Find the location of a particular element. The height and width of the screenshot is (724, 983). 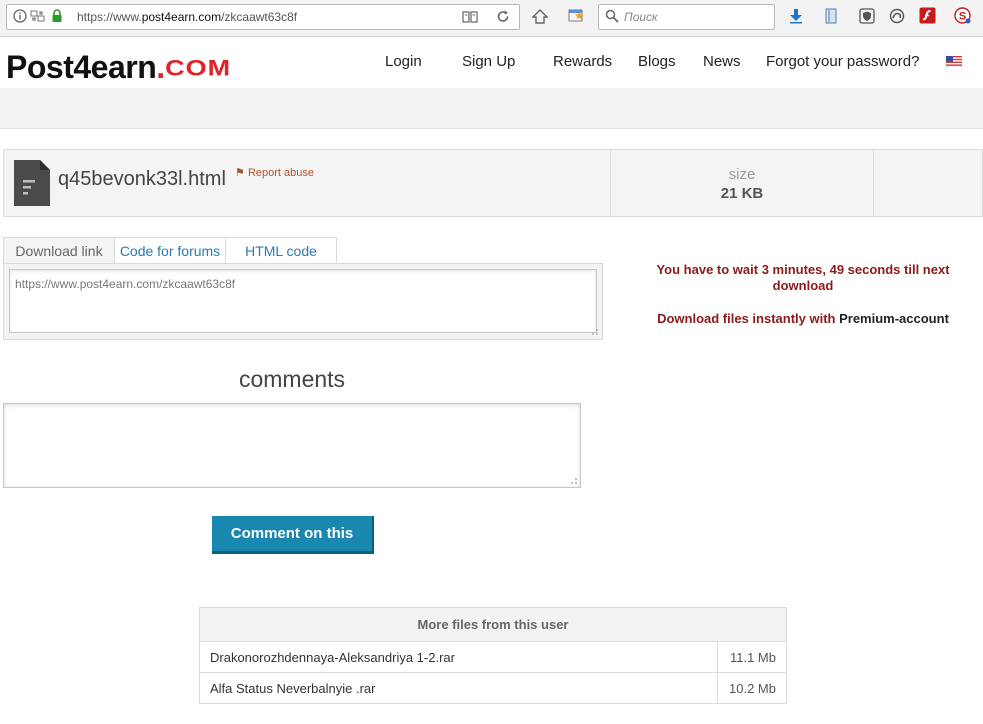

report-abuse-label: Report abuse is located at coordinates (280, 173).